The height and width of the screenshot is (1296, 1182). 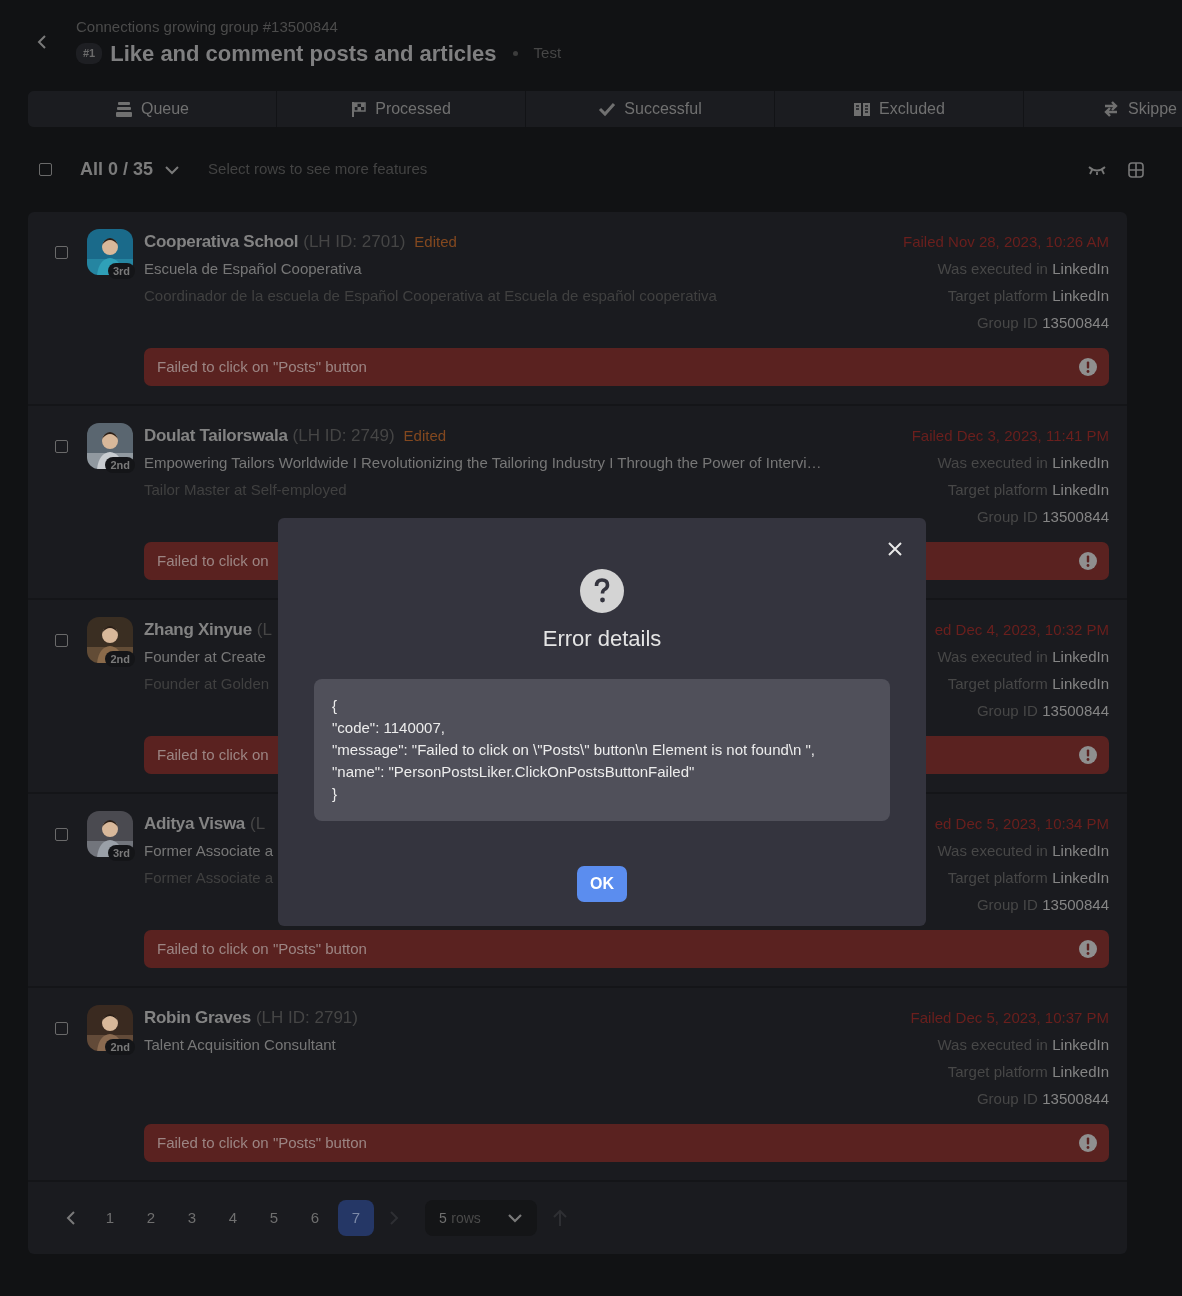 What do you see at coordinates (45, 169) in the screenshot?
I see `select-all-checkbox` at bounding box center [45, 169].